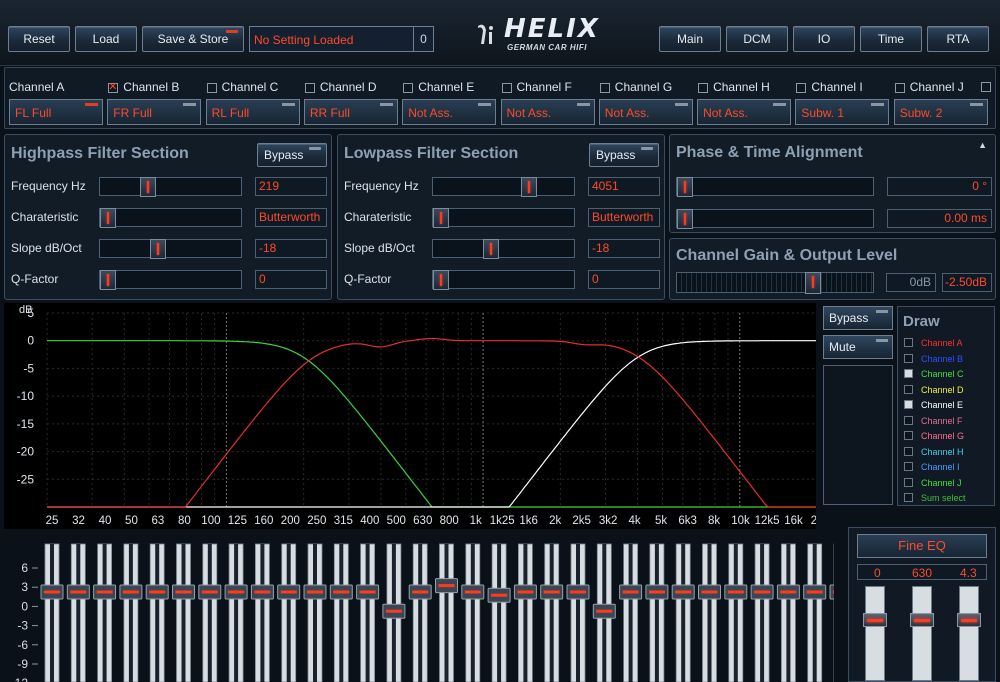 Image resolution: width=1000 pixels, height=682 pixels. I want to click on channel-checkbox-b, so click(113, 86).